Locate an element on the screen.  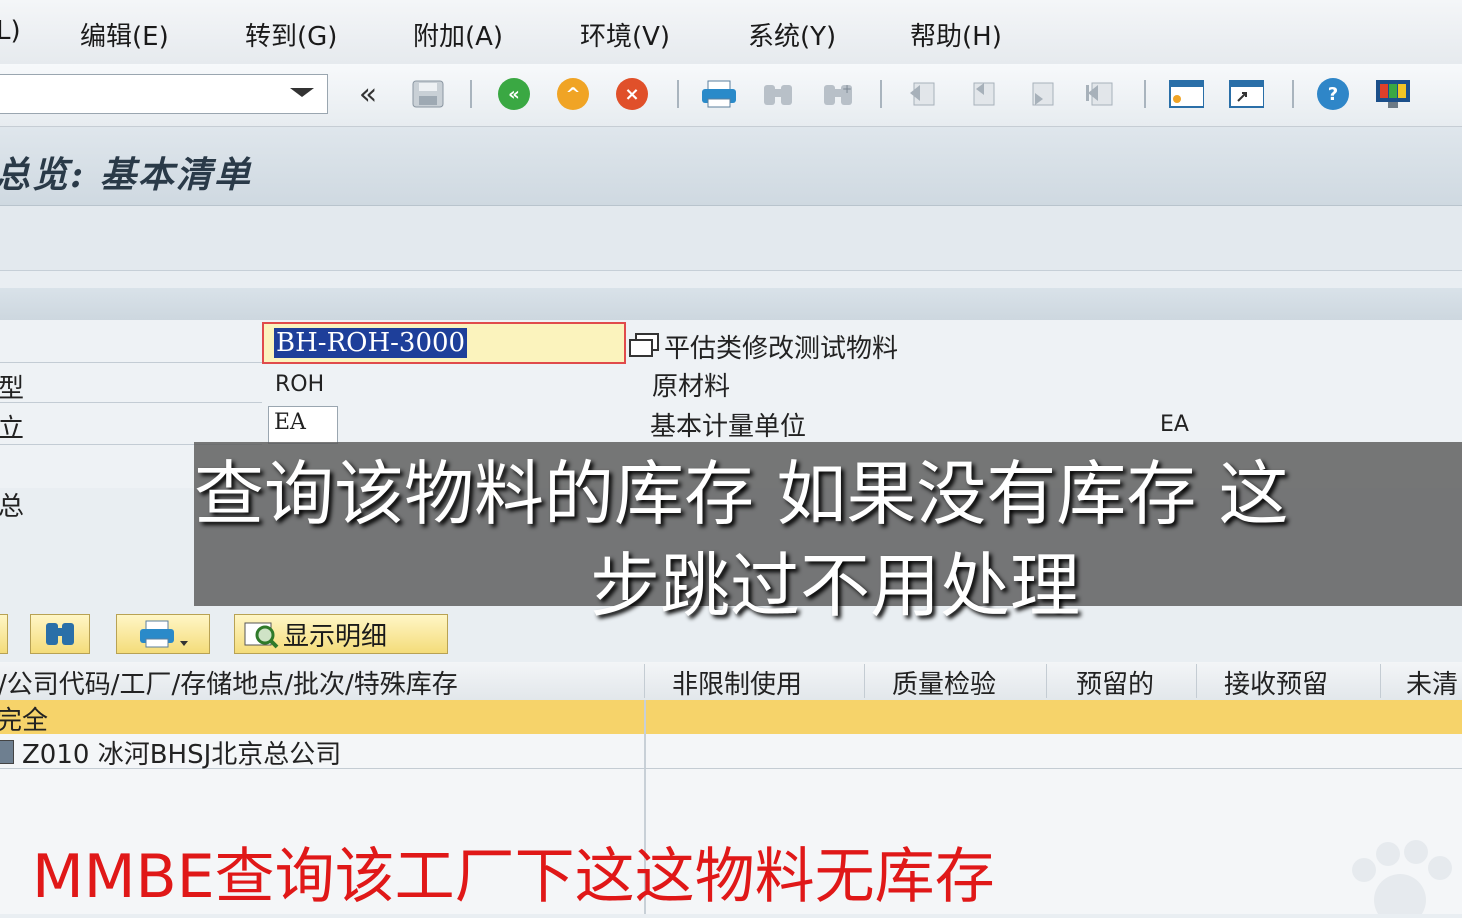
column-header-receipt-reserved: 接收预留 is located at coordinates (1276, 682).